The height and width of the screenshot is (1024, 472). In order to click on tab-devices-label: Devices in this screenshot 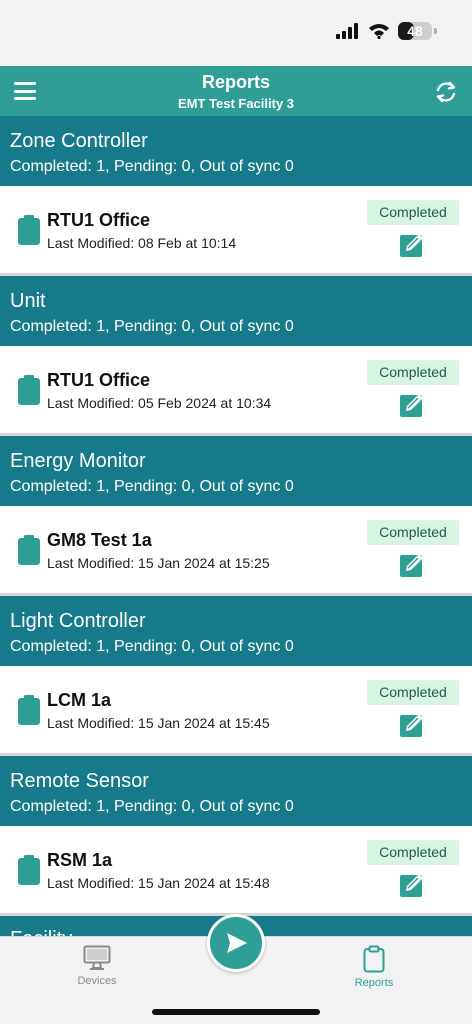, I will do `click(97, 981)`.